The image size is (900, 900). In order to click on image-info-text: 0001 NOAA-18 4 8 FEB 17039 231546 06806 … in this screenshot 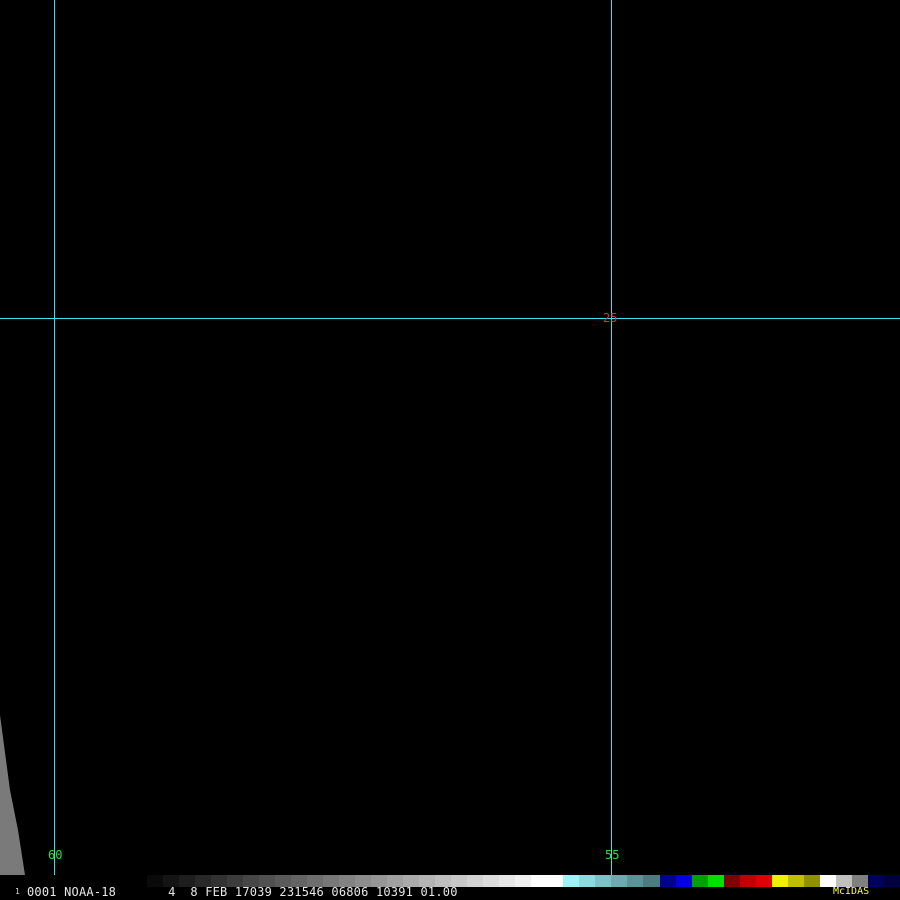, I will do `click(242, 892)`.